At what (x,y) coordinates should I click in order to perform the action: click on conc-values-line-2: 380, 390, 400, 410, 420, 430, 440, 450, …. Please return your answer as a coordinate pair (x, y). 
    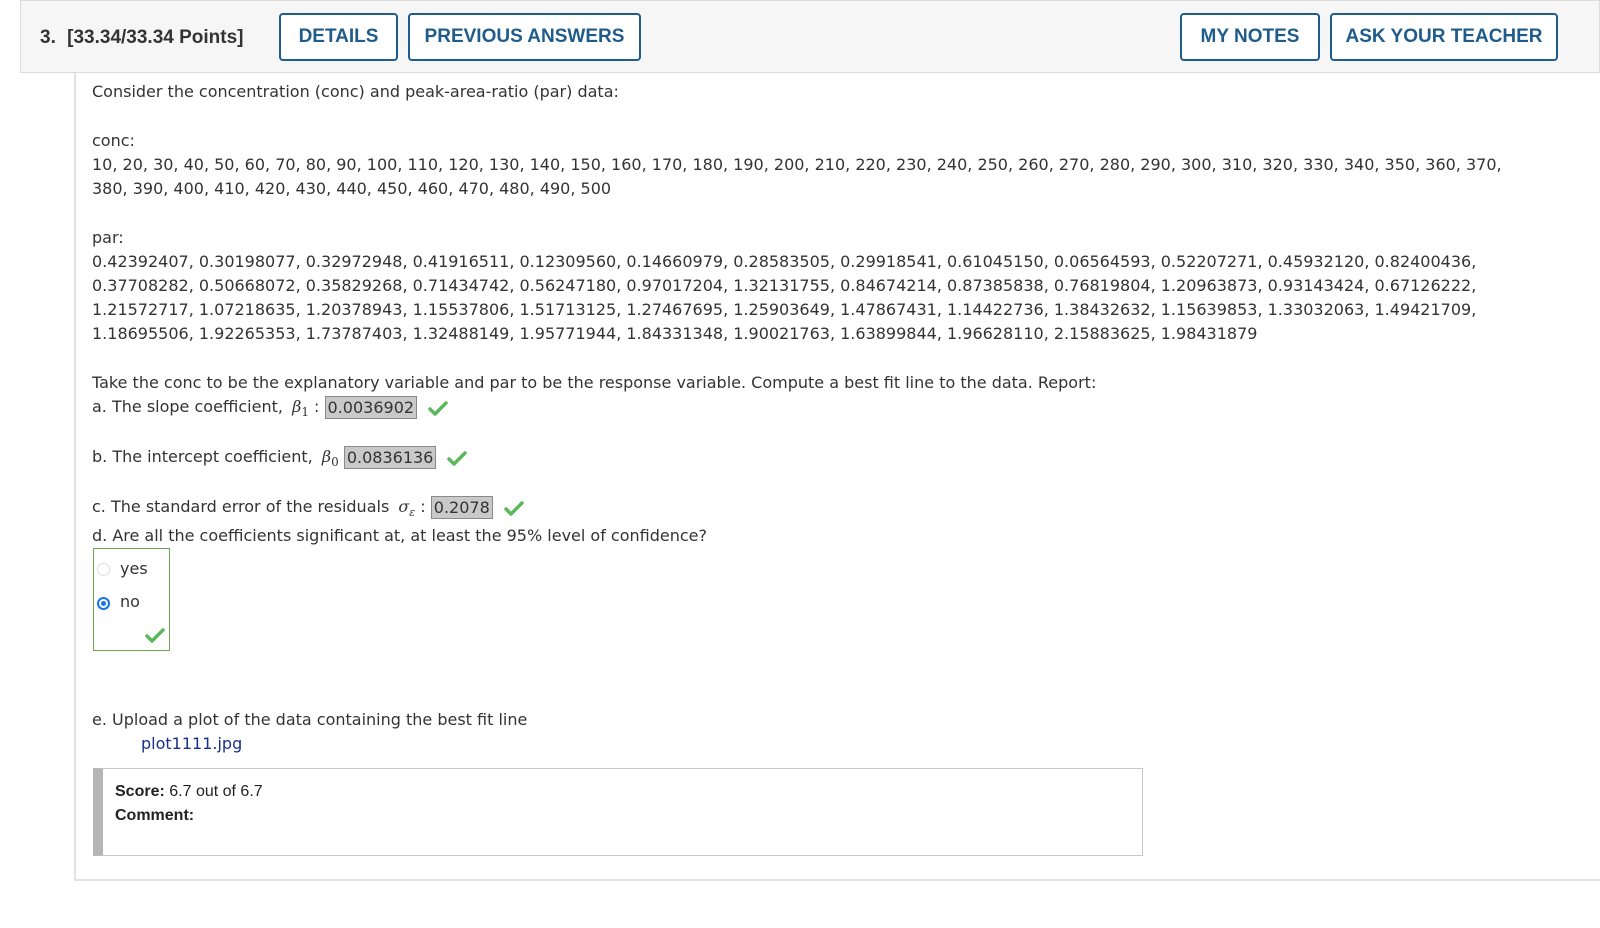
    Looking at the image, I should click on (352, 188).